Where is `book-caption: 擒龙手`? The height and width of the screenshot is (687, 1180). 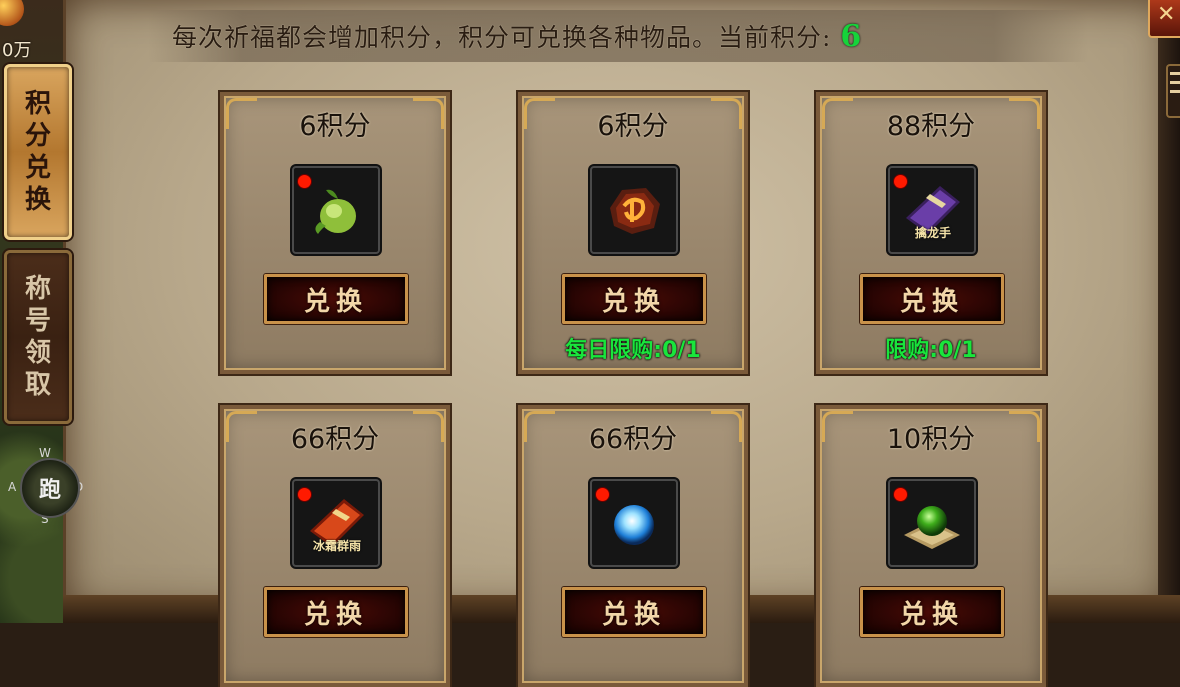
book-caption: 擒龙手 is located at coordinates (932, 233).